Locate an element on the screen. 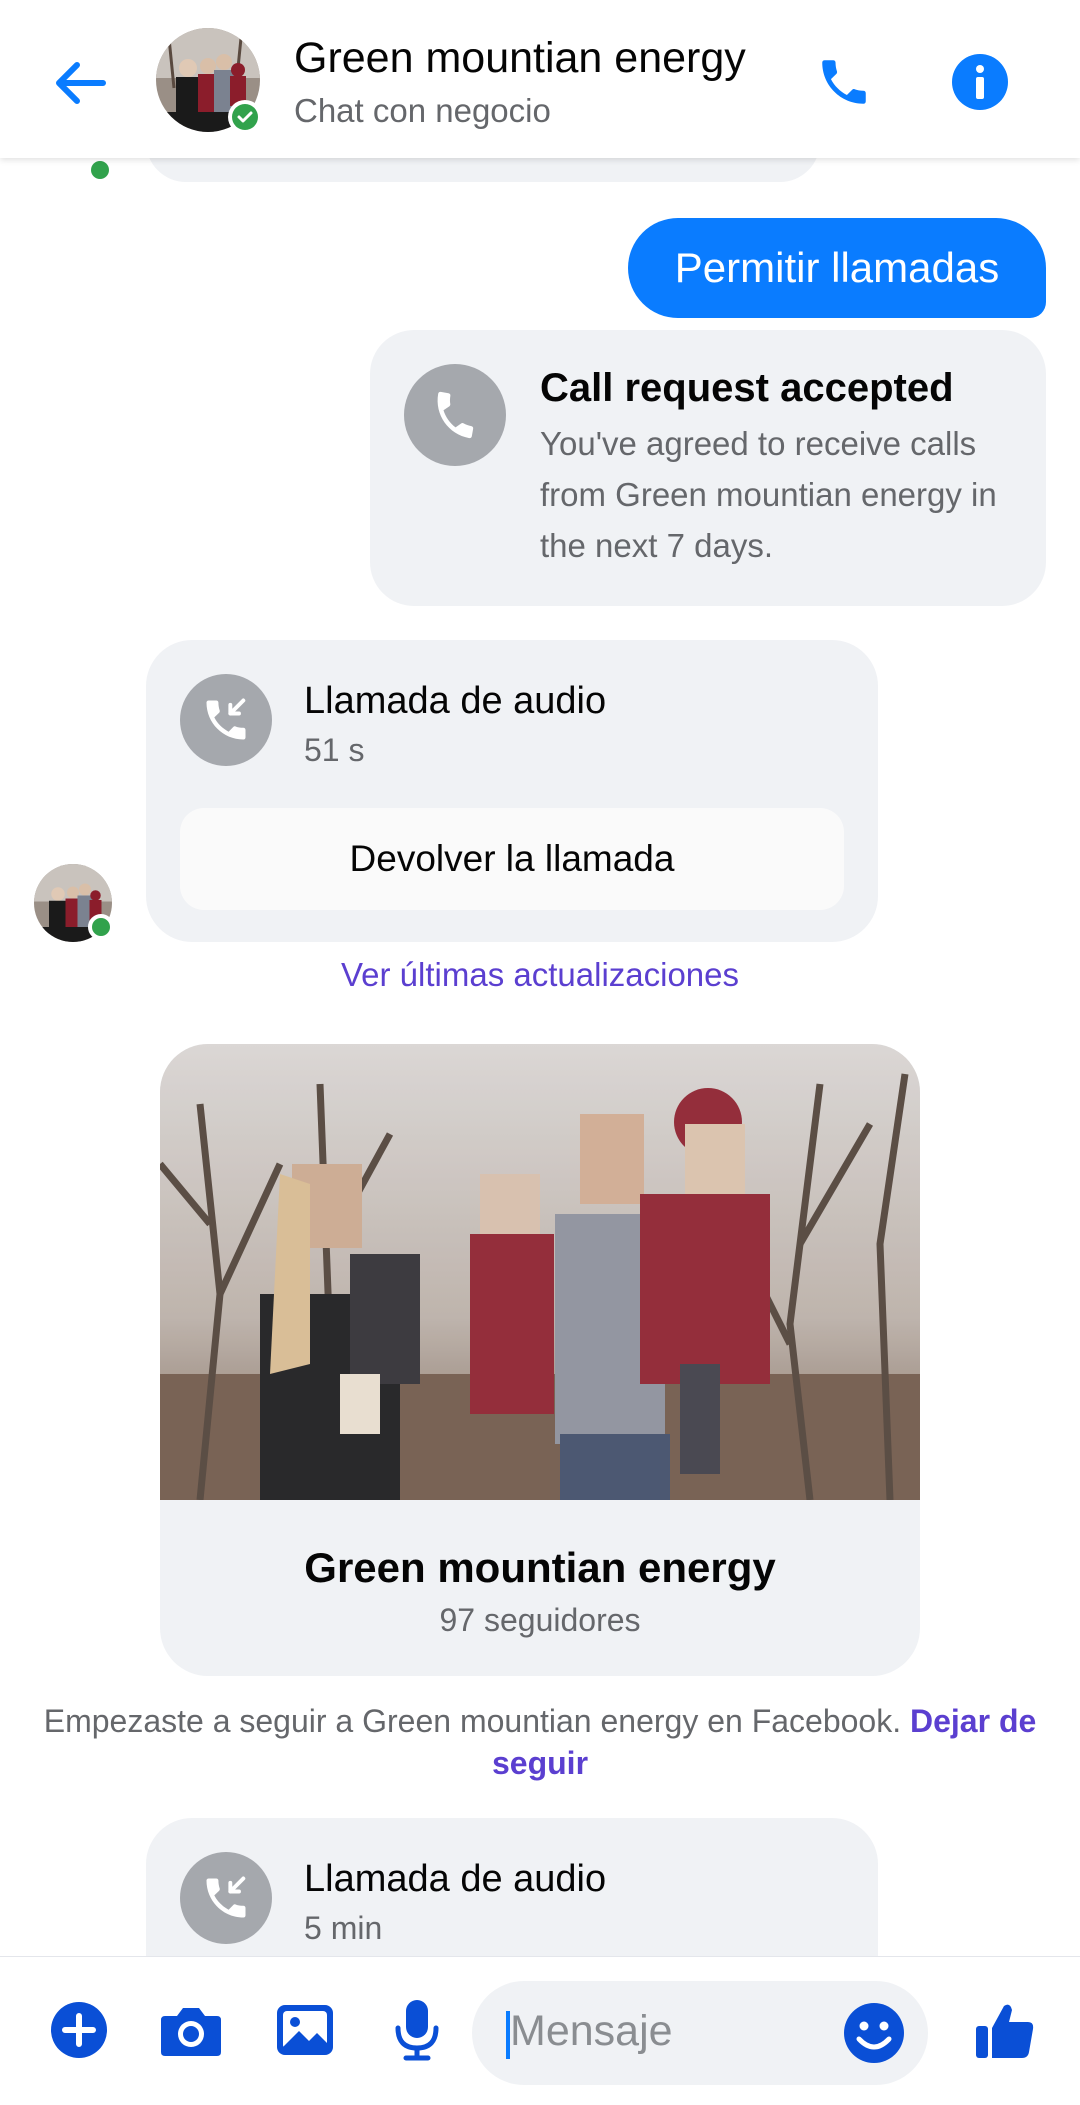  sender-avatar is located at coordinates (74, 903).